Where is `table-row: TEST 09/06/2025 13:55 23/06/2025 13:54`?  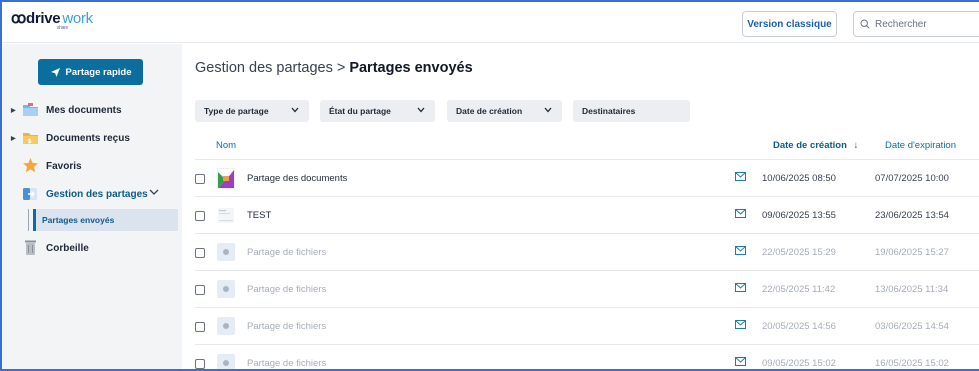 table-row: TEST 09/06/2025 13:55 23/06/2025 13:54 is located at coordinates (587, 215).